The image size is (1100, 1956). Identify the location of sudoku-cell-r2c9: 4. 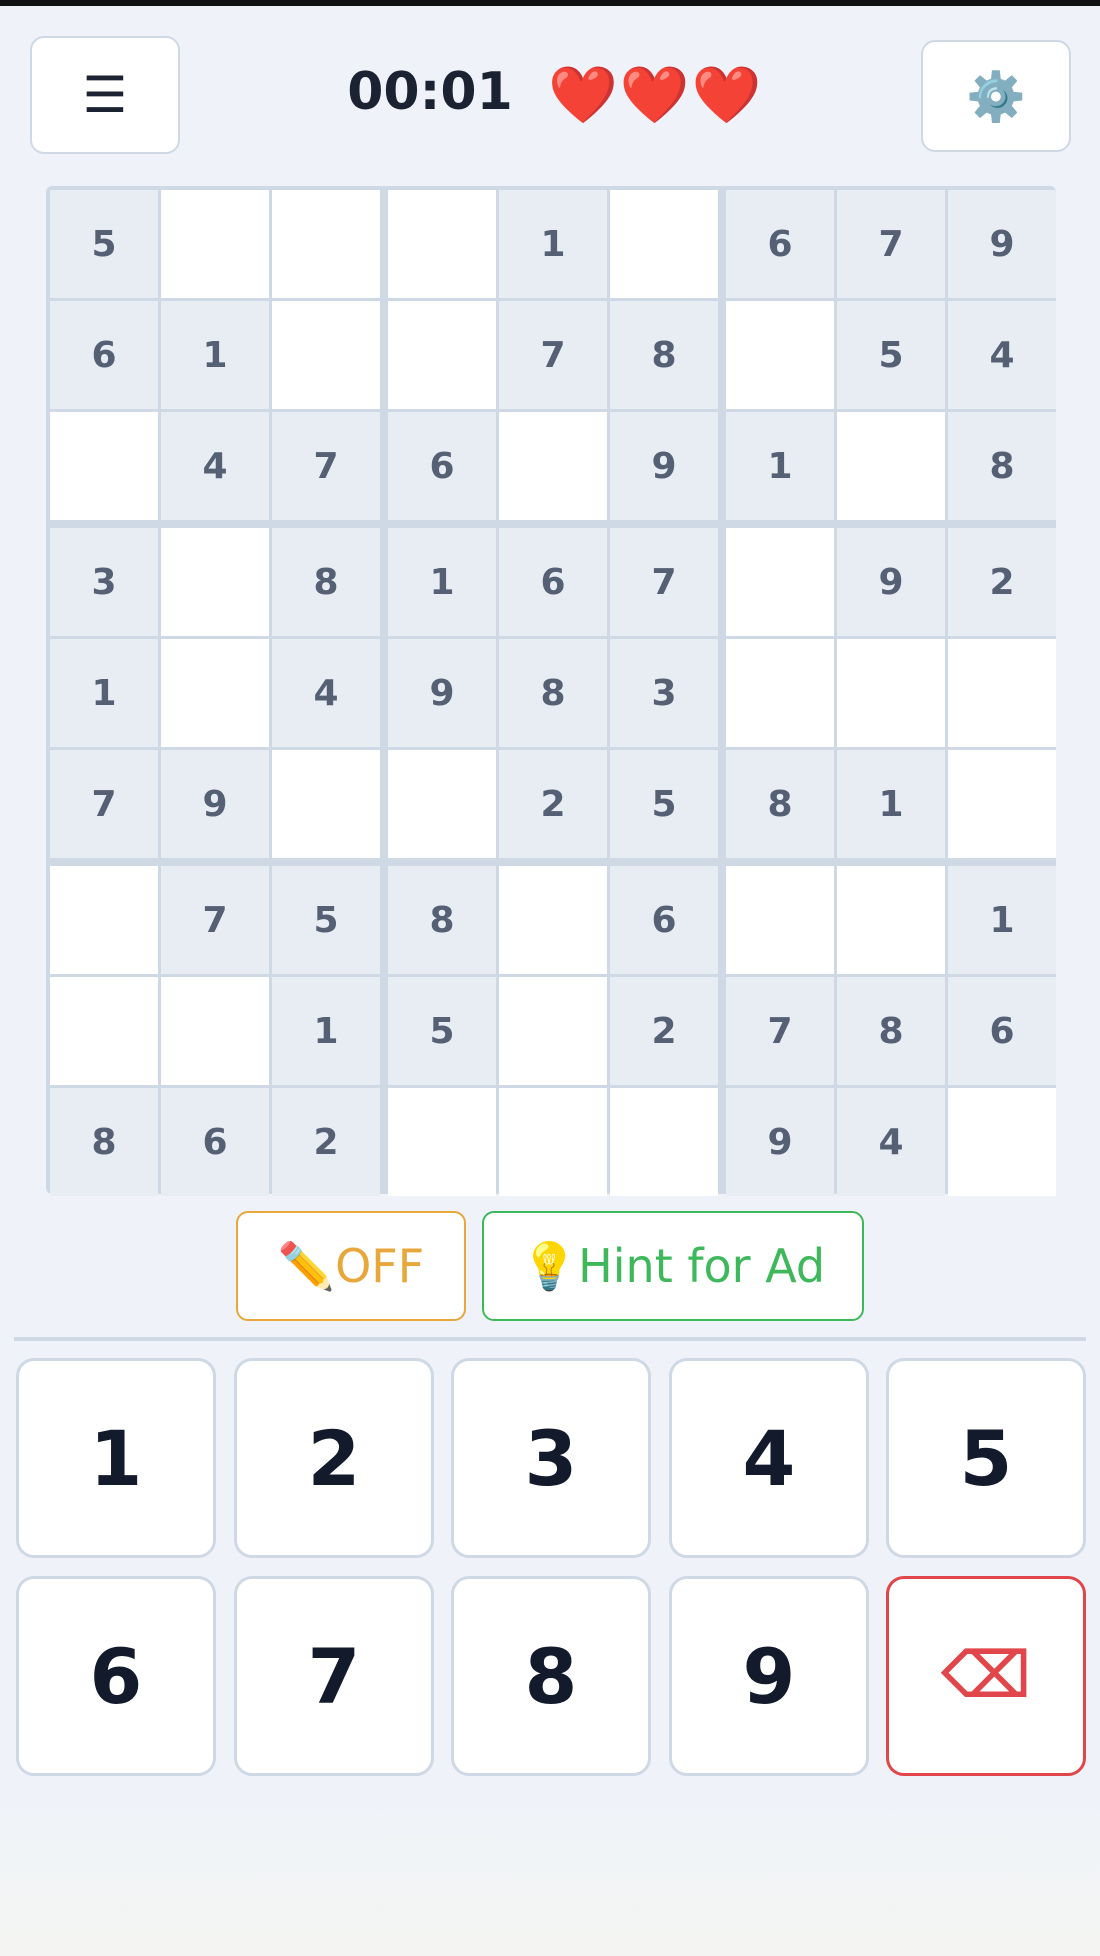
(1002, 355).